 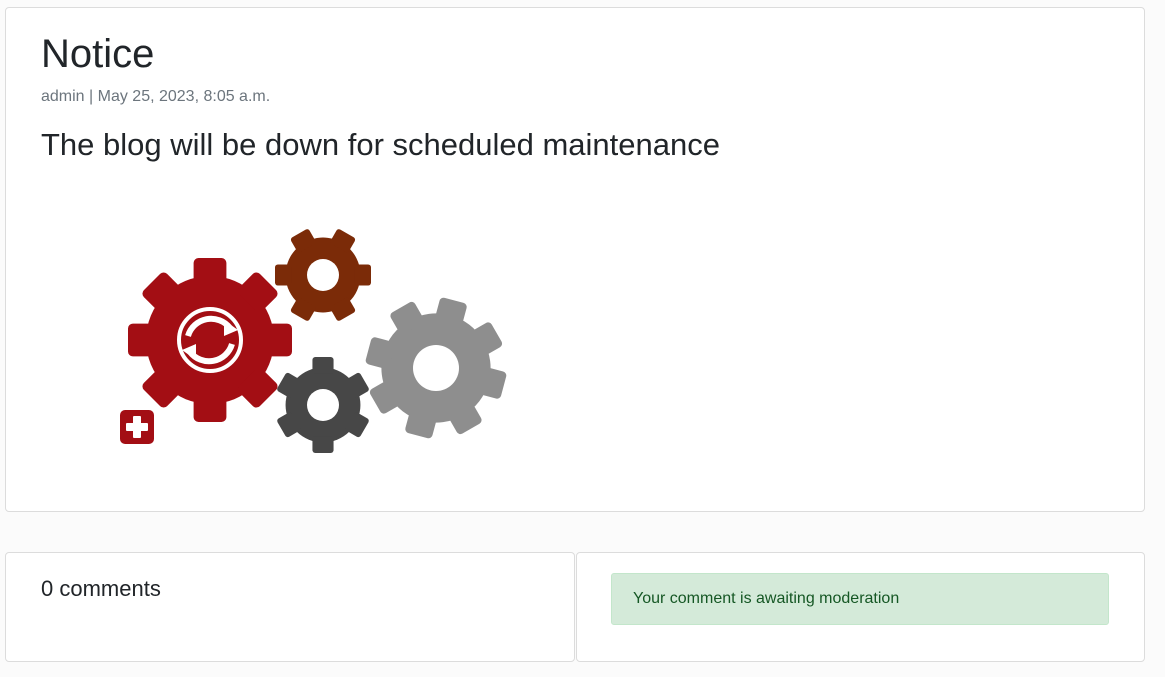 I want to click on comment-form-card: Your comment is awaiting moderation, so click(x=860, y=607).